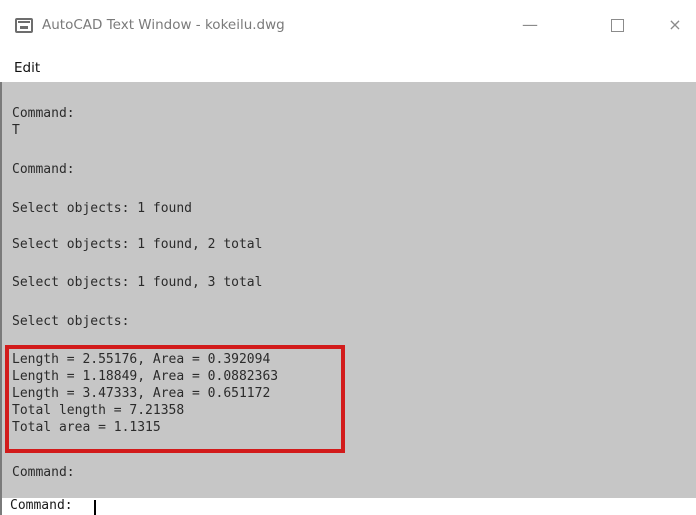 The width and height of the screenshot is (696, 515). What do you see at coordinates (348, 22) in the screenshot?
I see `title-bar: AutoCAD Text Window - kokeilu.dwg — ×` at bounding box center [348, 22].